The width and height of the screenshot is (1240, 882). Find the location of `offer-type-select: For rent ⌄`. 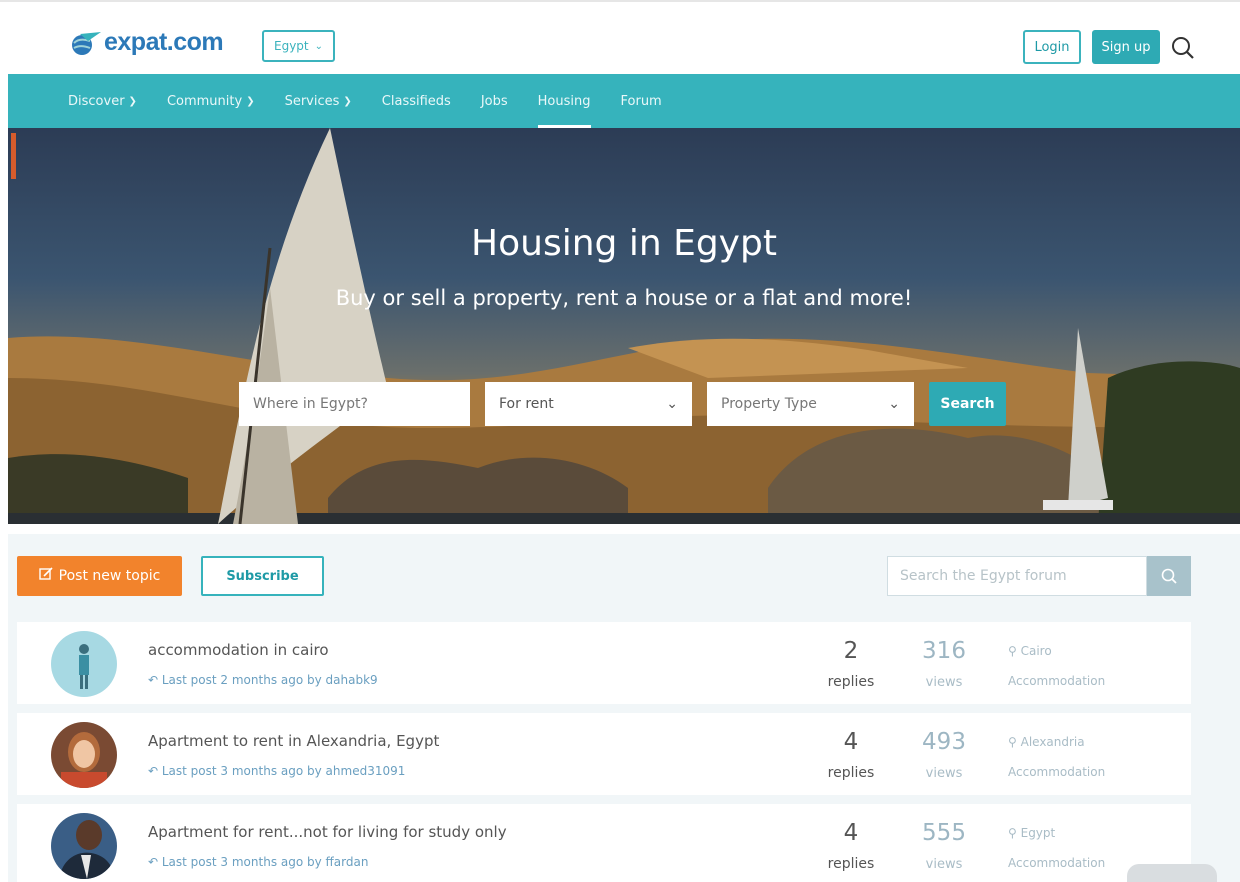

offer-type-select: For rent ⌄ is located at coordinates (588, 404).